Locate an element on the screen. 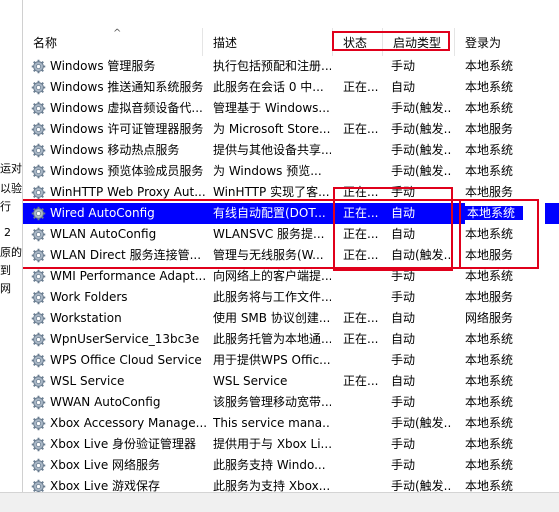 This screenshot has height=512, width=559. left-text-7: 网 is located at coordinates (5, 288).